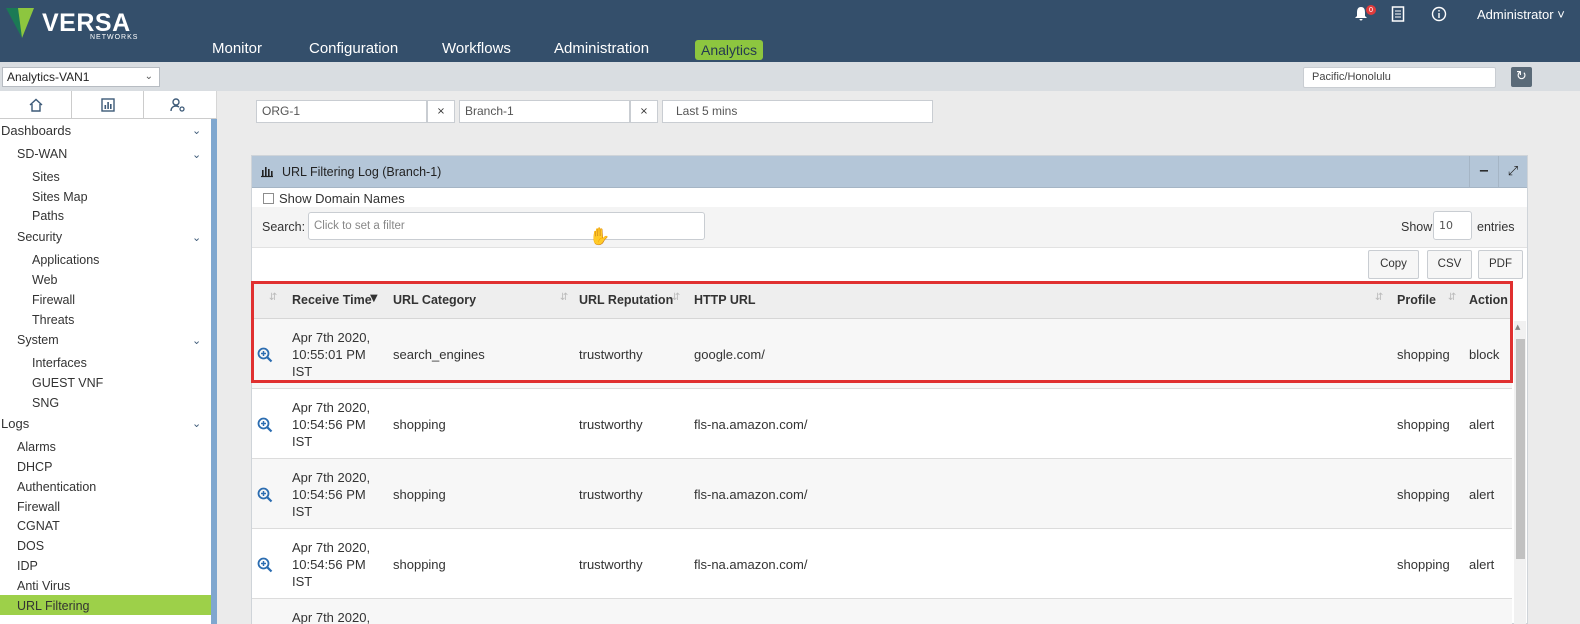  Describe the element at coordinates (44, 280) in the screenshot. I see `sidebar-item-web: Web` at that location.